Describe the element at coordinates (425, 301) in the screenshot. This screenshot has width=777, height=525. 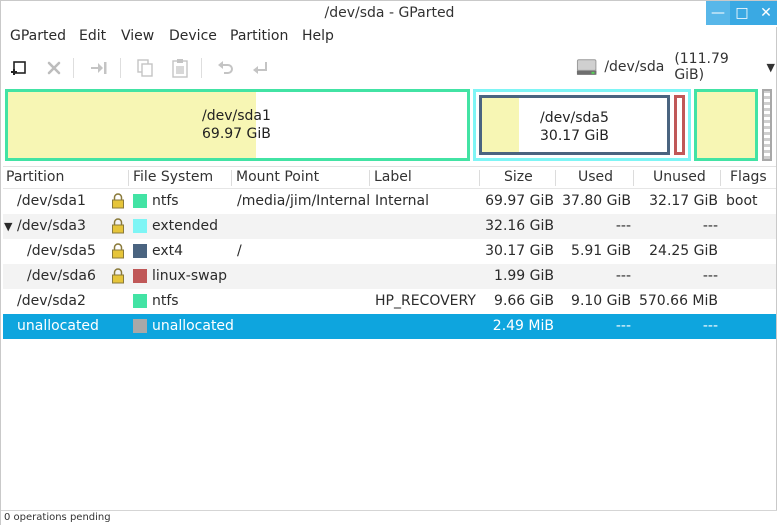
I see `label-cell: HP_RECOVERY` at that location.